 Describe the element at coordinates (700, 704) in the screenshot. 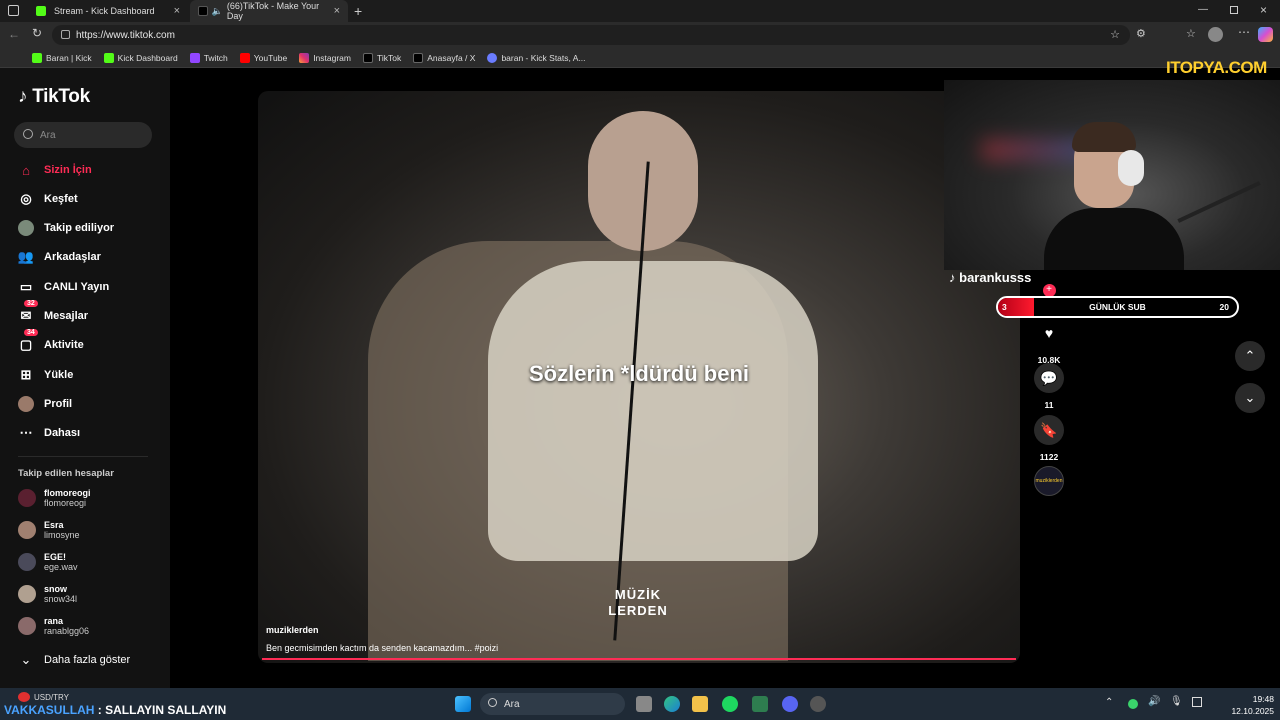

I see `file-explorer-icon` at that location.